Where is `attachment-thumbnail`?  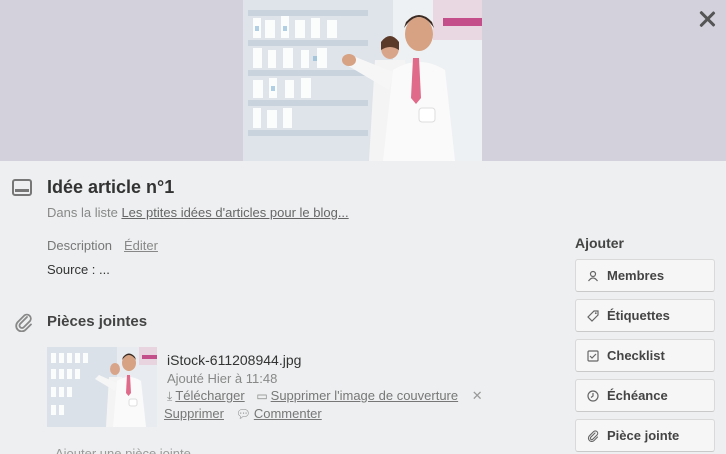
attachment-thumbnail is located at coordinates (102, 387).